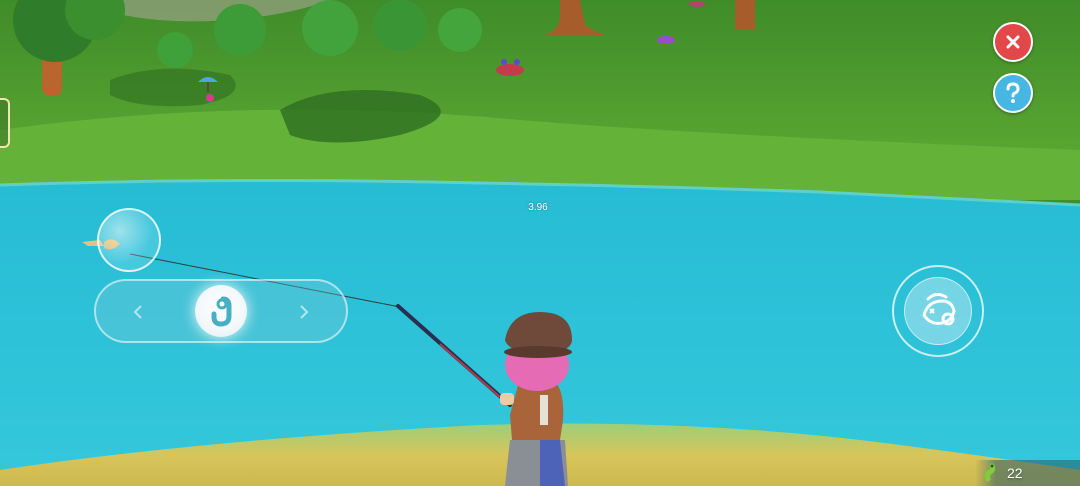 This screenshot has height=486, width=1080. I want to click on close-icon, so click(1013, 42).